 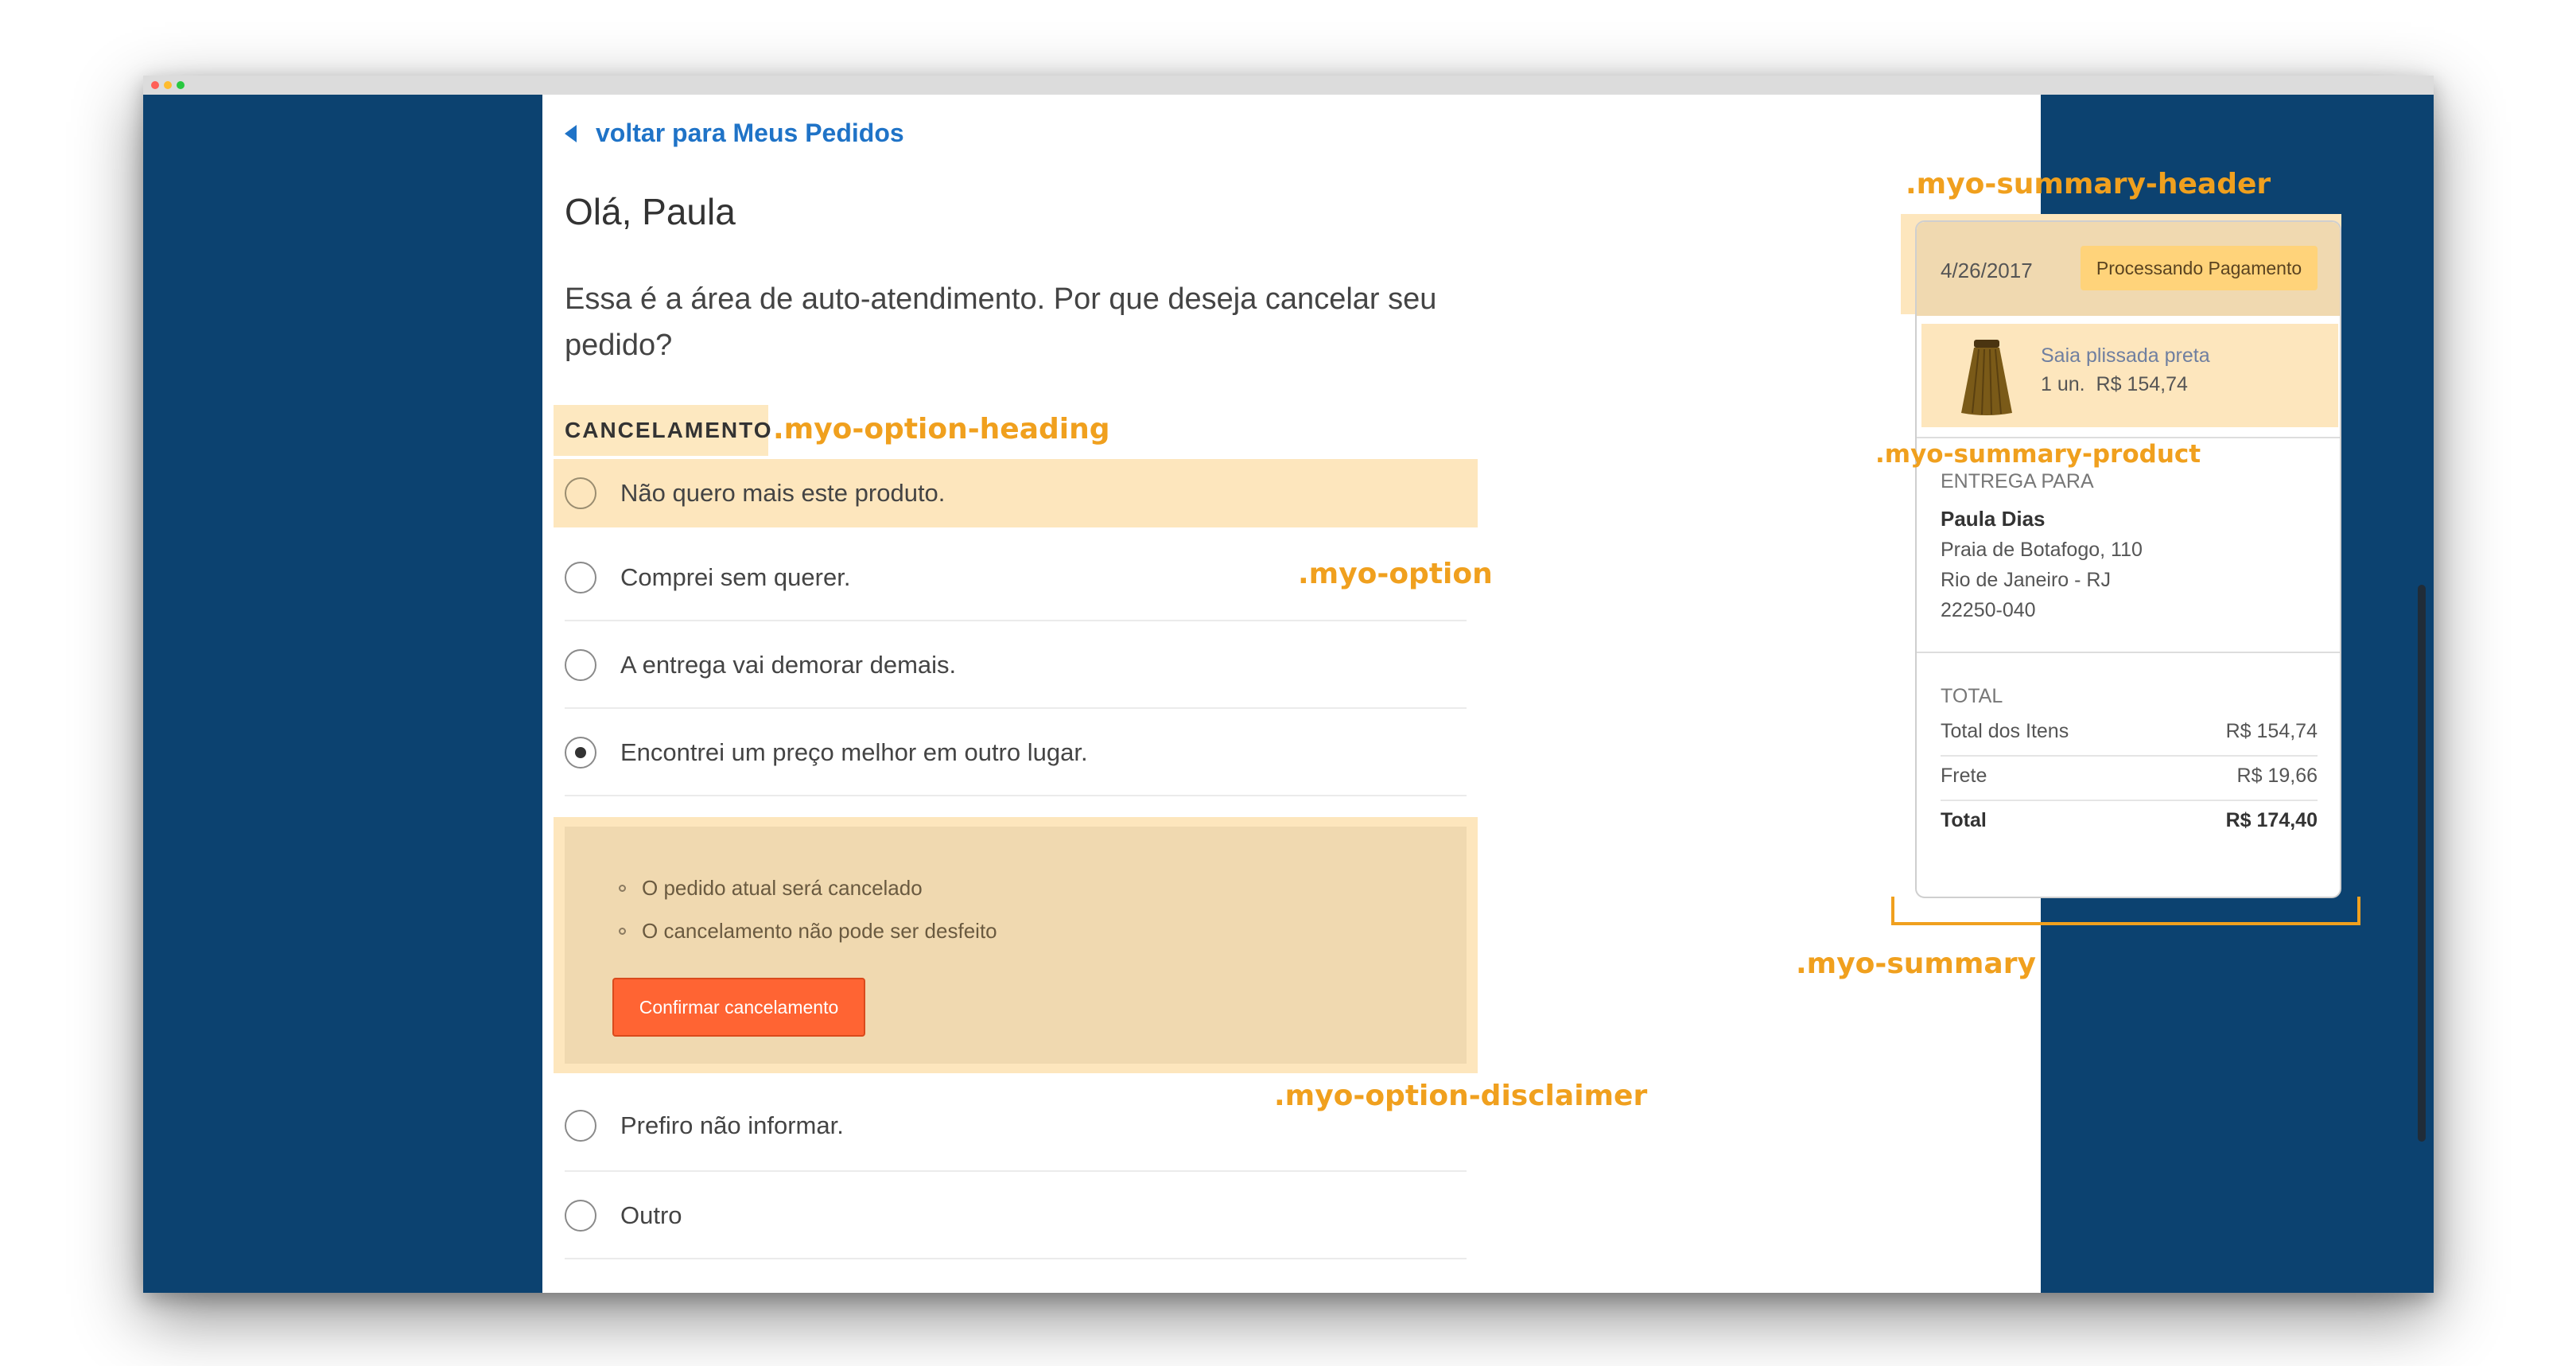 What do you see at coordinates (732, 1125) in the screenshot?
I see `option-label: Prefiro não informar.` at bounding box center [732, 1125].